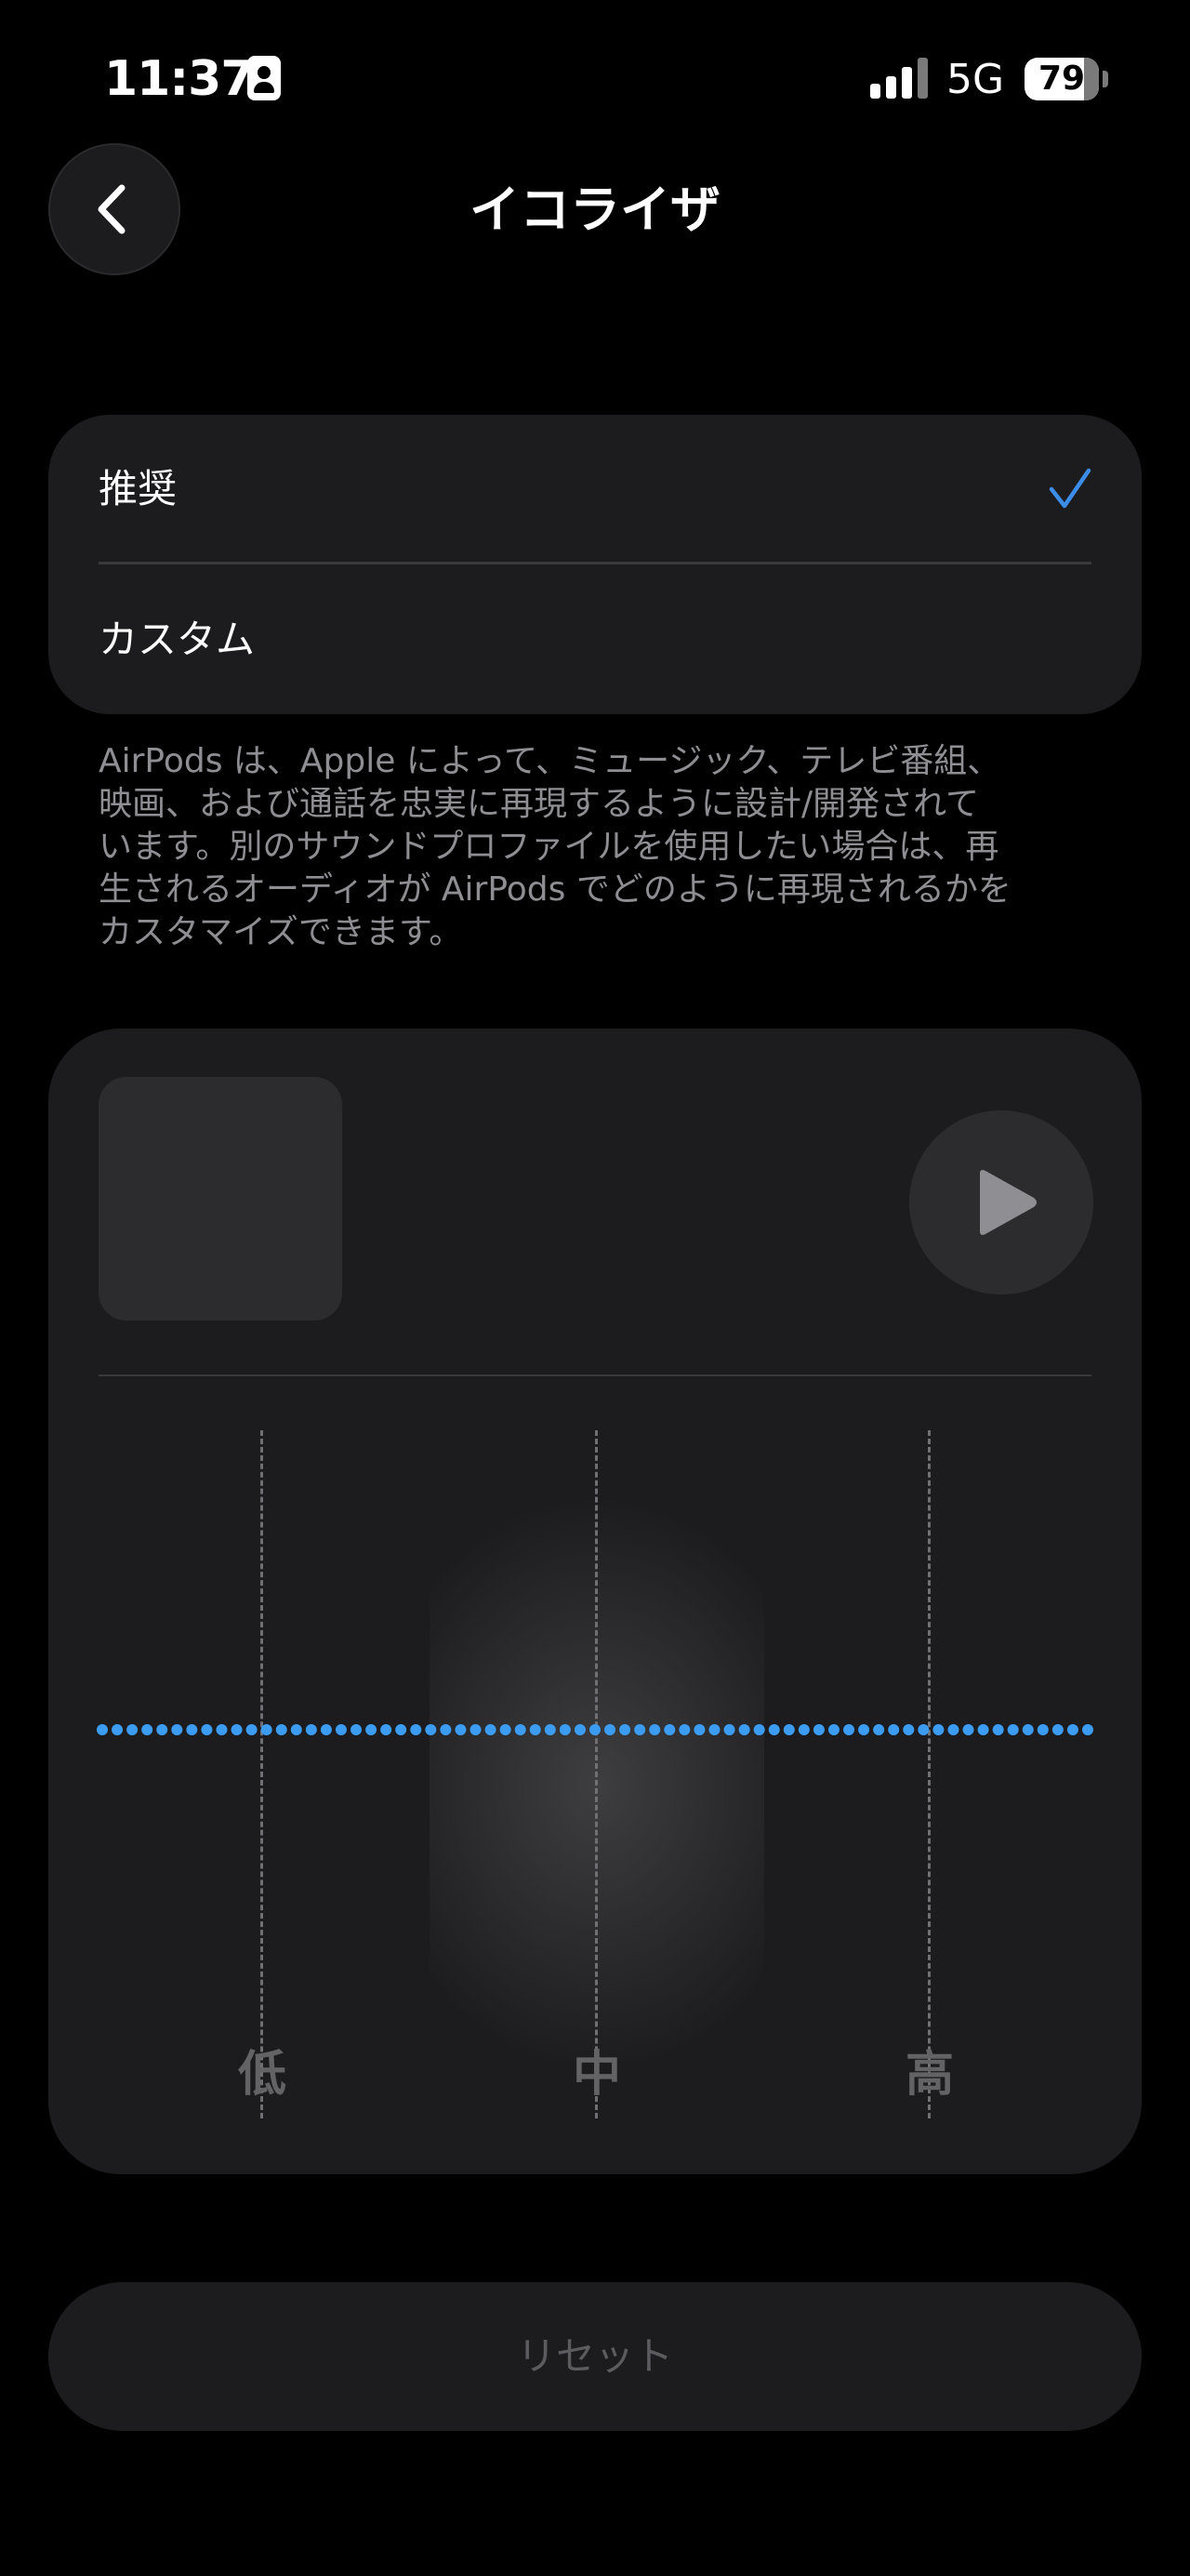 Image resolution: width=1190 pixels, height=2576 pixels. What do you see at coordinates (975, 79) in the screenshot?
I see `network-type: 5G` at bounding box center [975, 79].